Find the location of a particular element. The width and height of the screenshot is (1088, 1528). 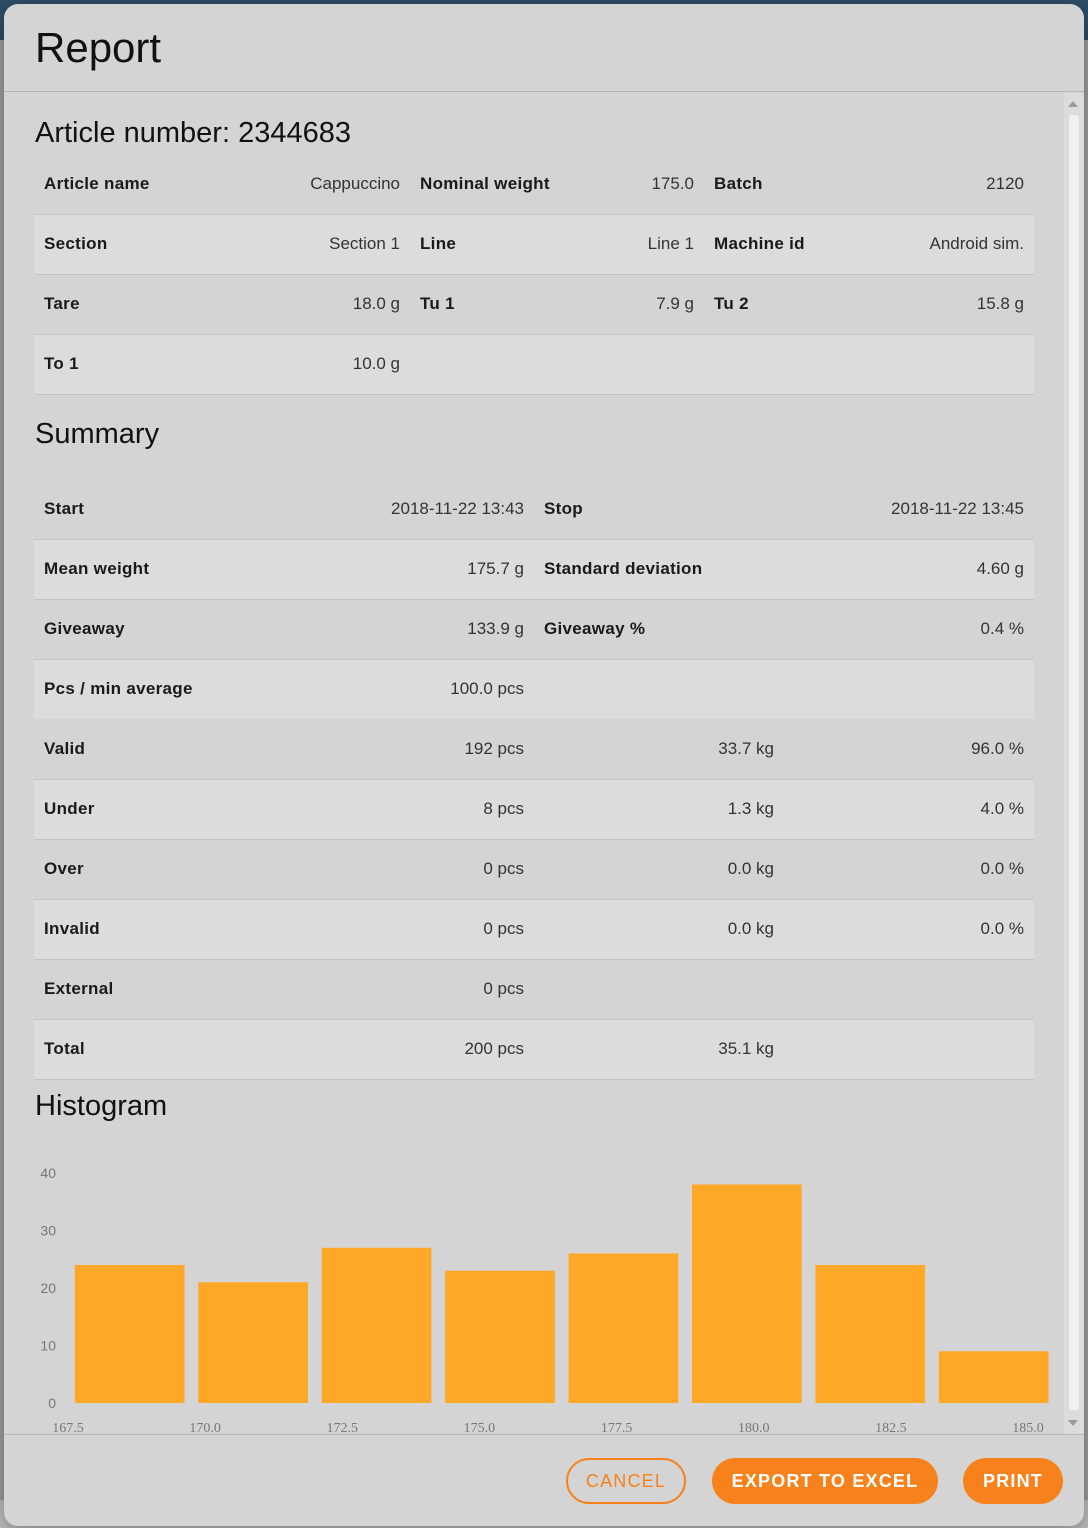

field-value: 2018-11-22 13:43 is located at coordinates (384, 509).